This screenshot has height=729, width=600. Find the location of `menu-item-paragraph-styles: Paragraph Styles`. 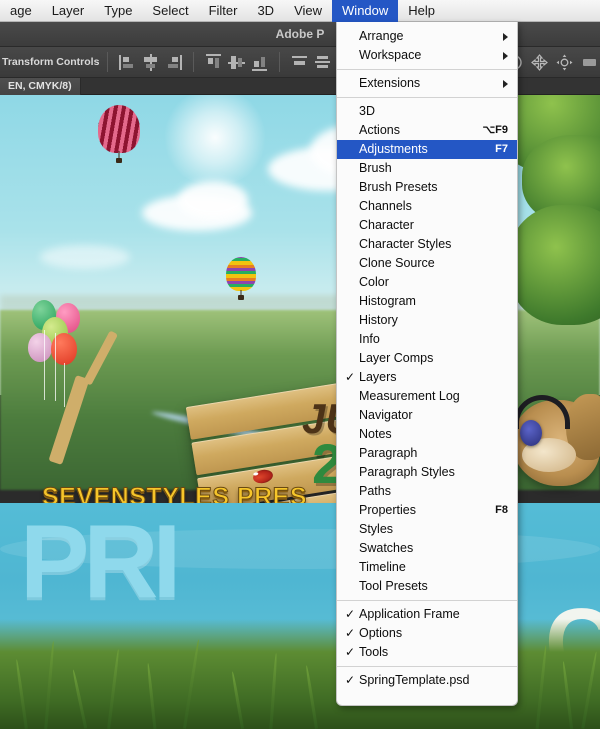

menu-item-paragraph-styles: Paragraph Styles is located at coordinates (427, 472).